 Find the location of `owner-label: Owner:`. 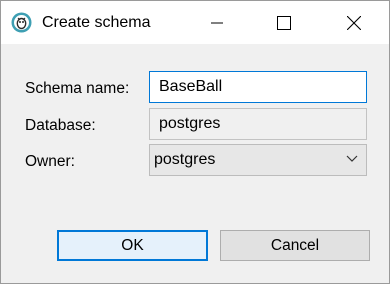

owner-label: Owner: is located at coordinates (50, 161).